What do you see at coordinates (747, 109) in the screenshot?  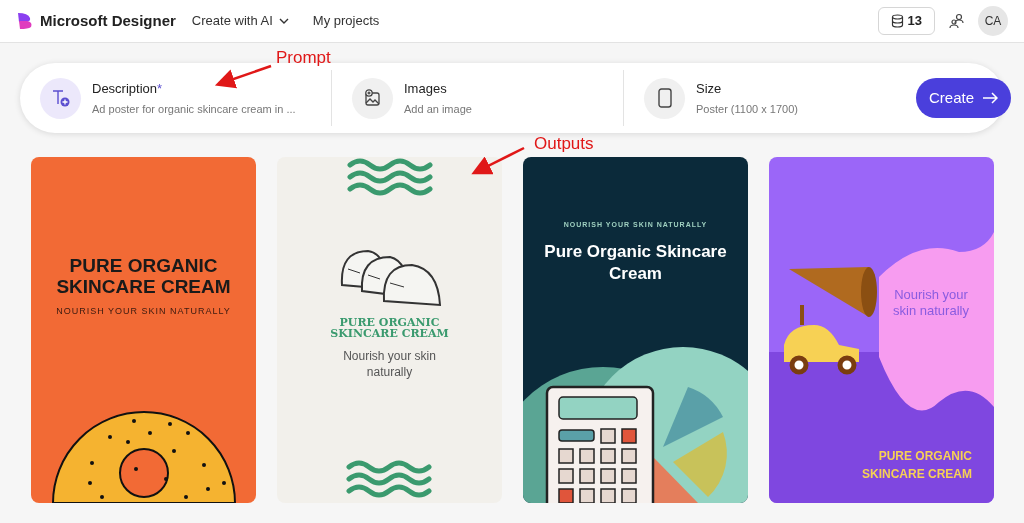 I see `field-value: Poster (1100 x 1700)` at bounding box center [747, 109].